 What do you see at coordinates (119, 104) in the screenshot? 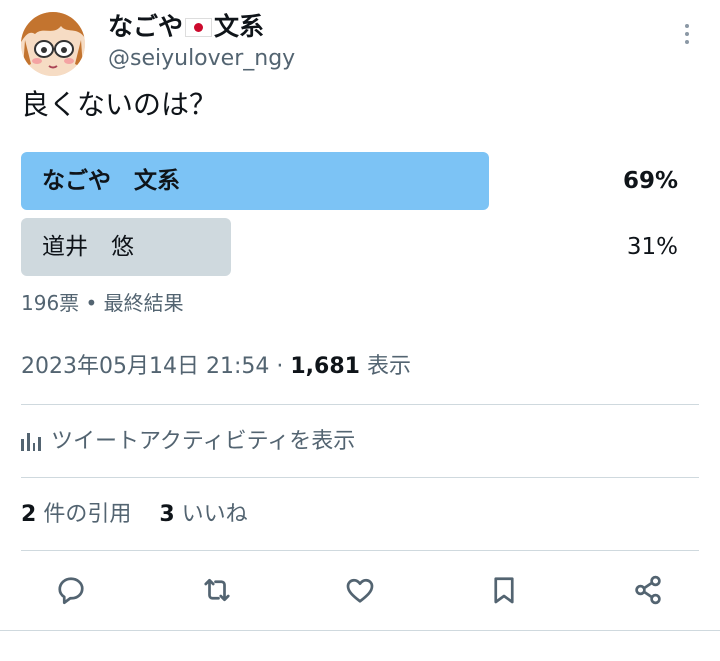
I see `tweet-text: 良くないのは？` at bounding box center [119, 104].